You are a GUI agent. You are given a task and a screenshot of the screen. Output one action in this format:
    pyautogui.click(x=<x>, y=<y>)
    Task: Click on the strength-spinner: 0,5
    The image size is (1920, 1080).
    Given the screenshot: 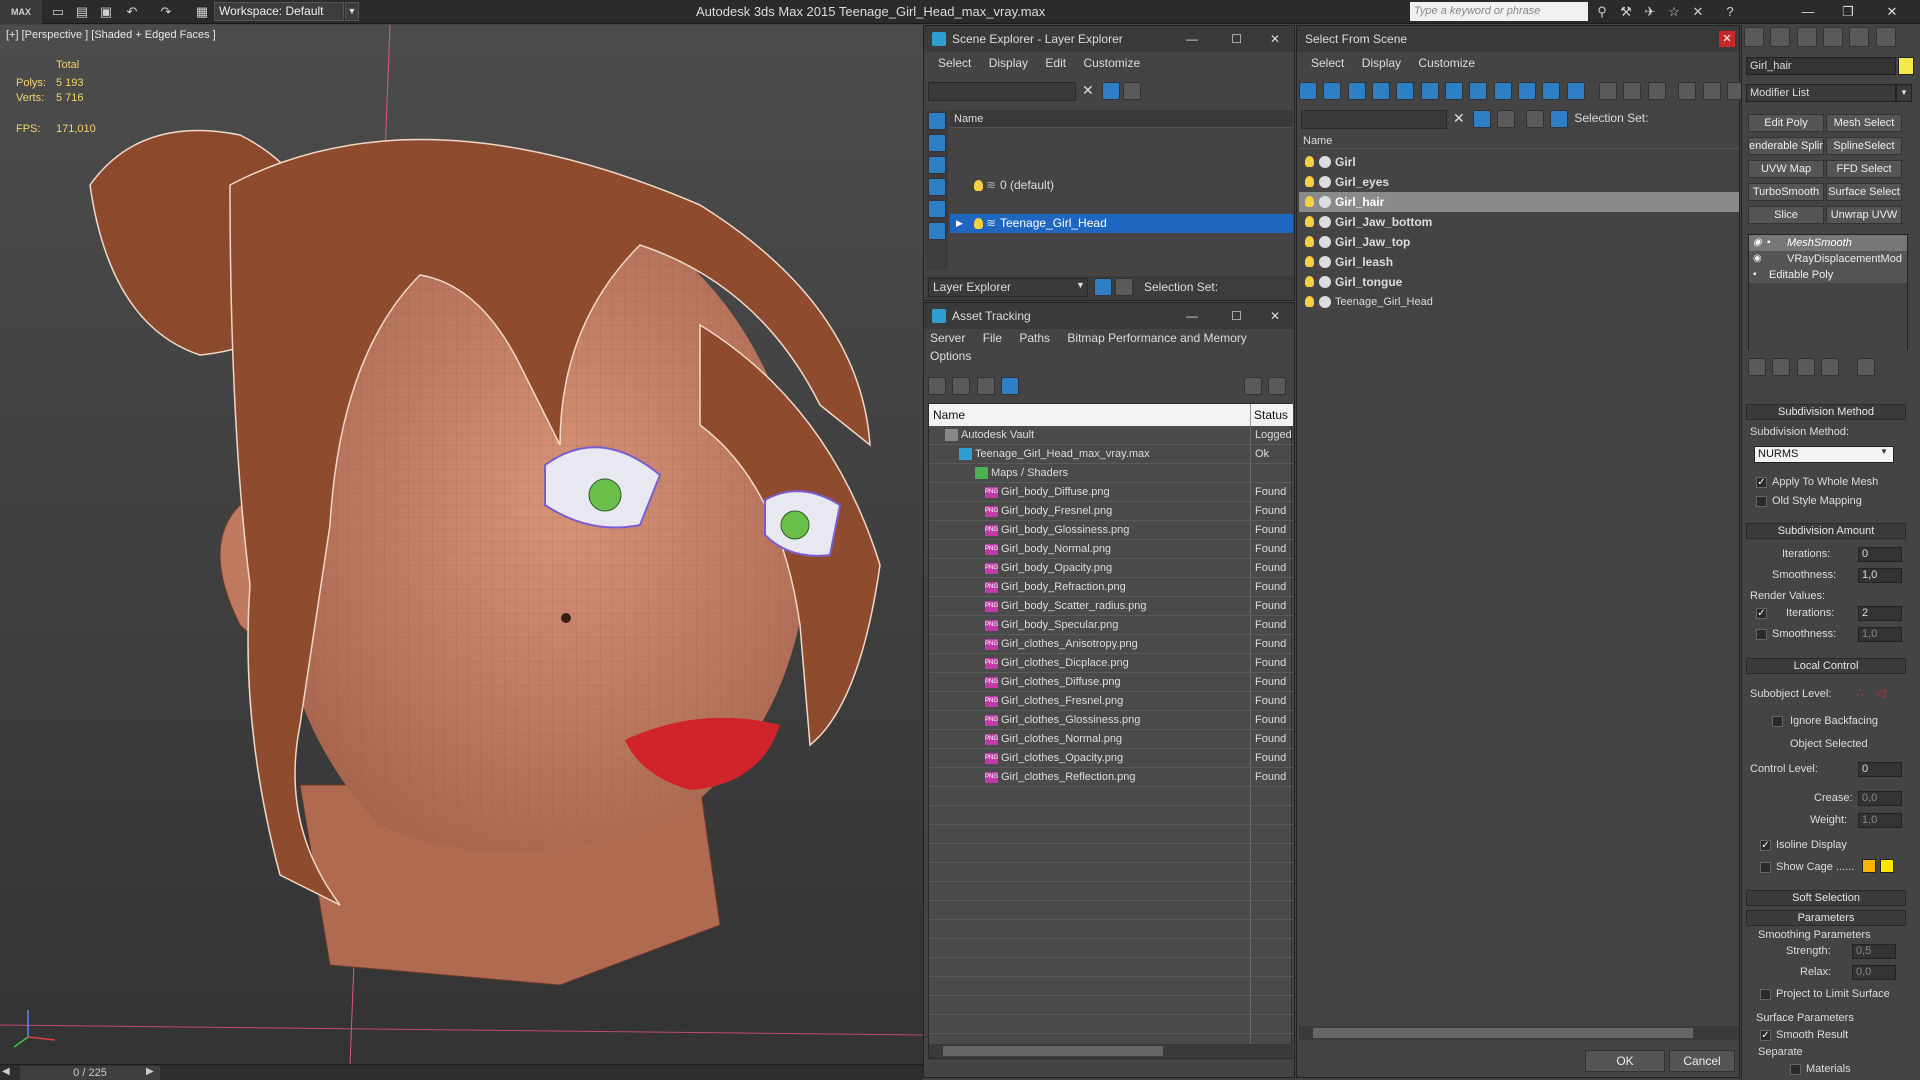 What is the action you would take?
    pyautogui.click(x=1874, y=951)
    